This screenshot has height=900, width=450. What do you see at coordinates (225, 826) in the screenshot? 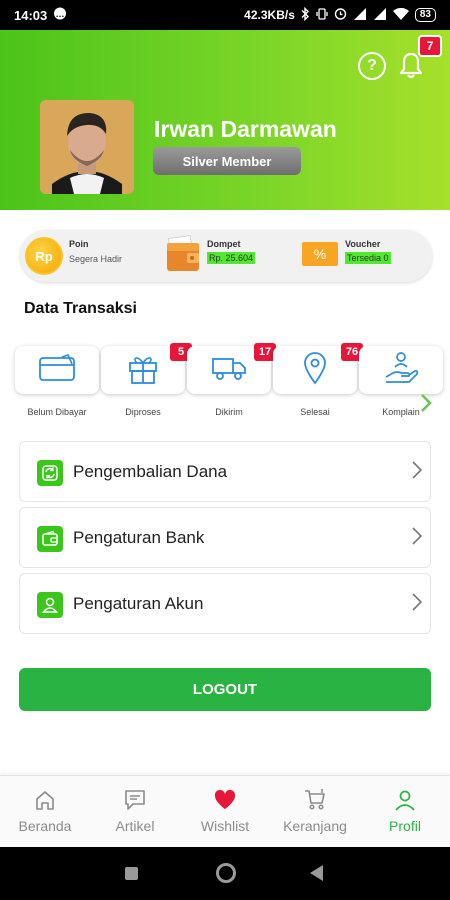
I see `nav-label-wishlist: Wishlist` at bounding box center [225, 826].